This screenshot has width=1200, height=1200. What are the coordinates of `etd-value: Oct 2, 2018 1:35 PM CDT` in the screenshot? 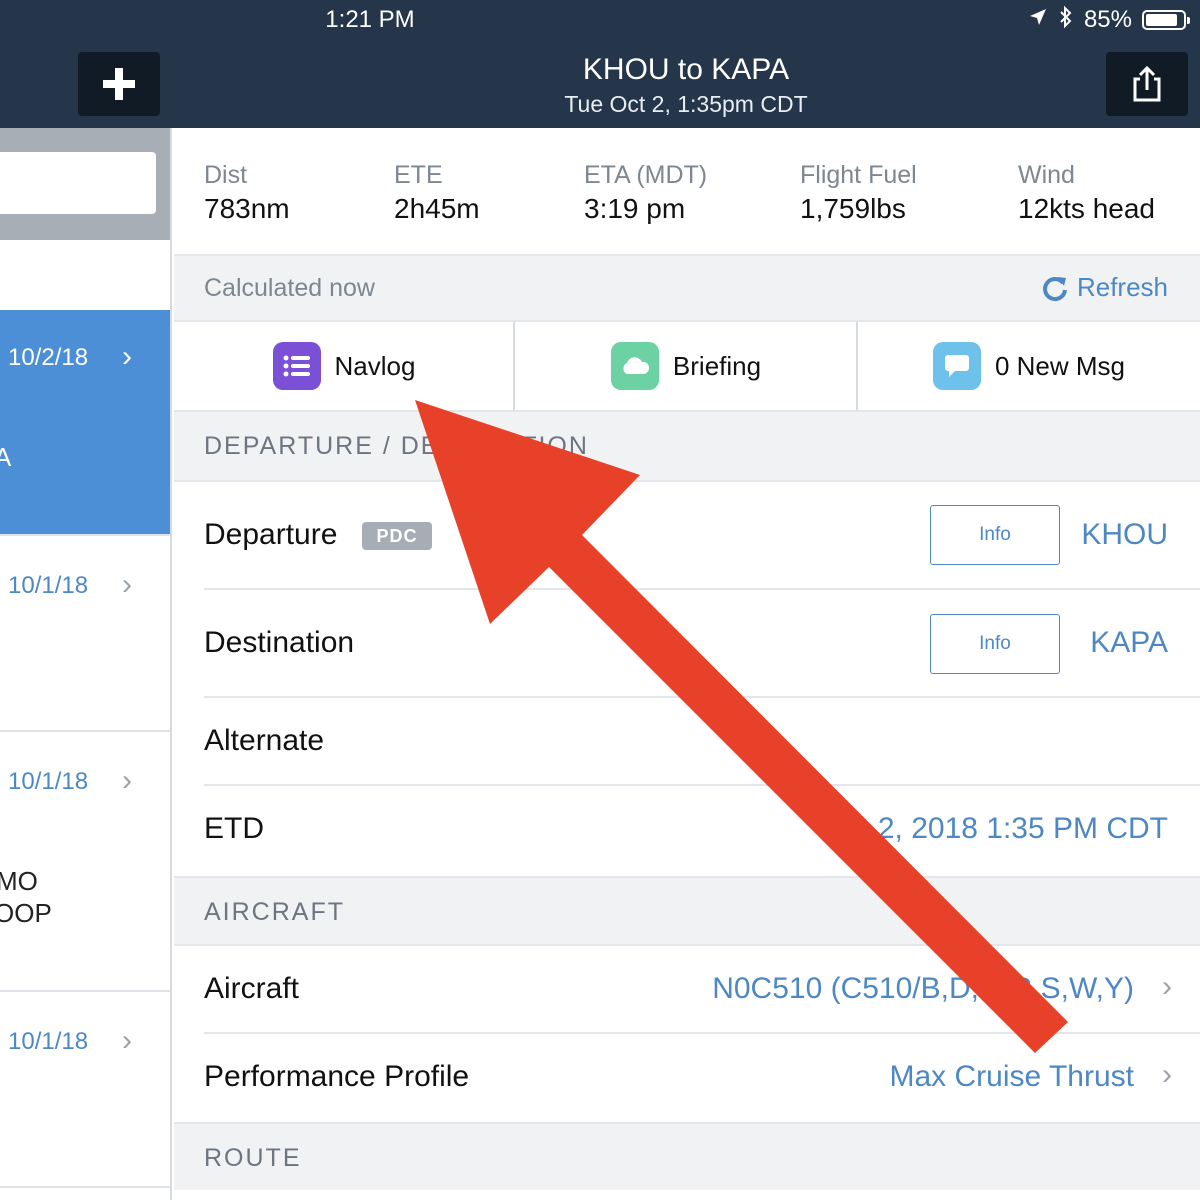 It's located at (995, 829).